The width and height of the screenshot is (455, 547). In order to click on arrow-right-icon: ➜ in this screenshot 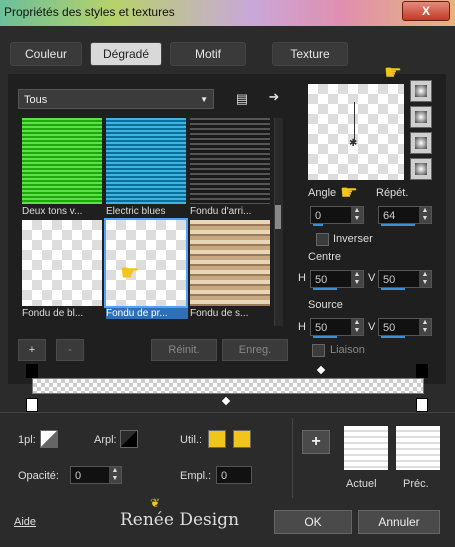, I will do `click(274, 97)`.